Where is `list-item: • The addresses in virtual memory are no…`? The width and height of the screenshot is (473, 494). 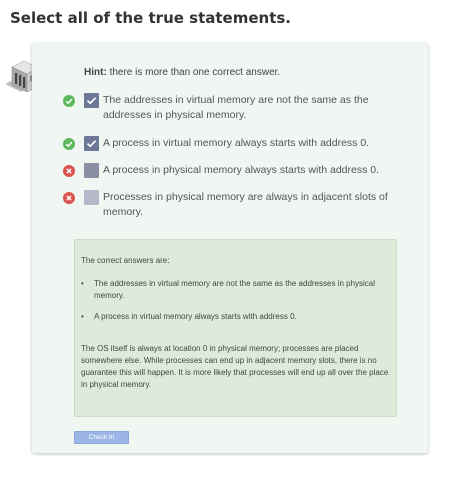 list-item: • The addresses in virtual memory are no… is located at coordinates (236, 290).